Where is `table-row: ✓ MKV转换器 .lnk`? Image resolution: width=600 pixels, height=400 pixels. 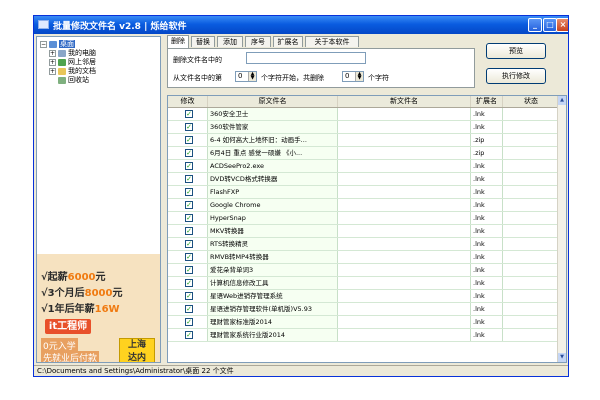
table-row: ✓ MKV转换器 .lnk is located at coordinates (364, 231).